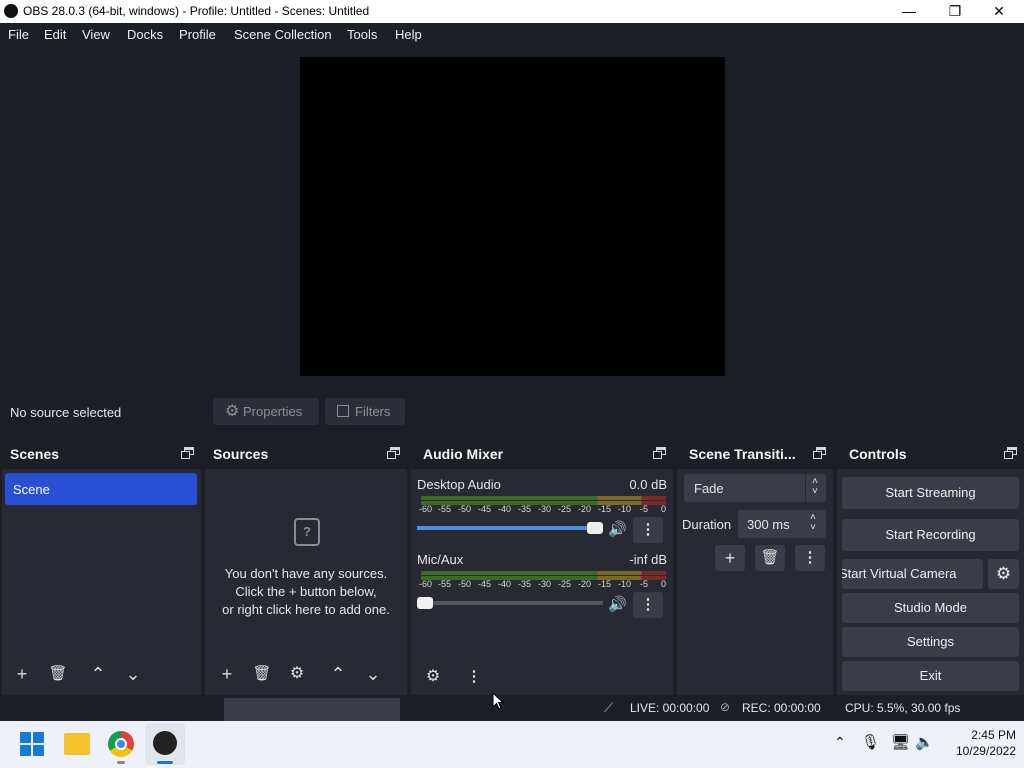  Describe the element at coordinates (912, 574) in the screenshot. I see `start-virtual-camera-button: Start Virtual Camera` at that location.